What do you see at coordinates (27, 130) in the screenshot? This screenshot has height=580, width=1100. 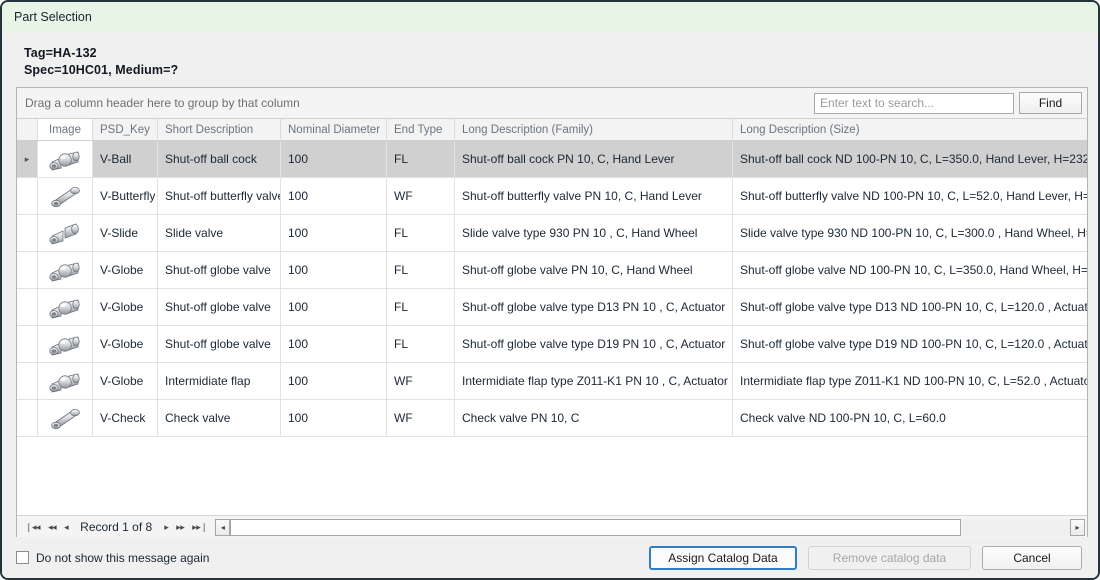 I see `column-header-indicator` at bounding box center [27, 130].